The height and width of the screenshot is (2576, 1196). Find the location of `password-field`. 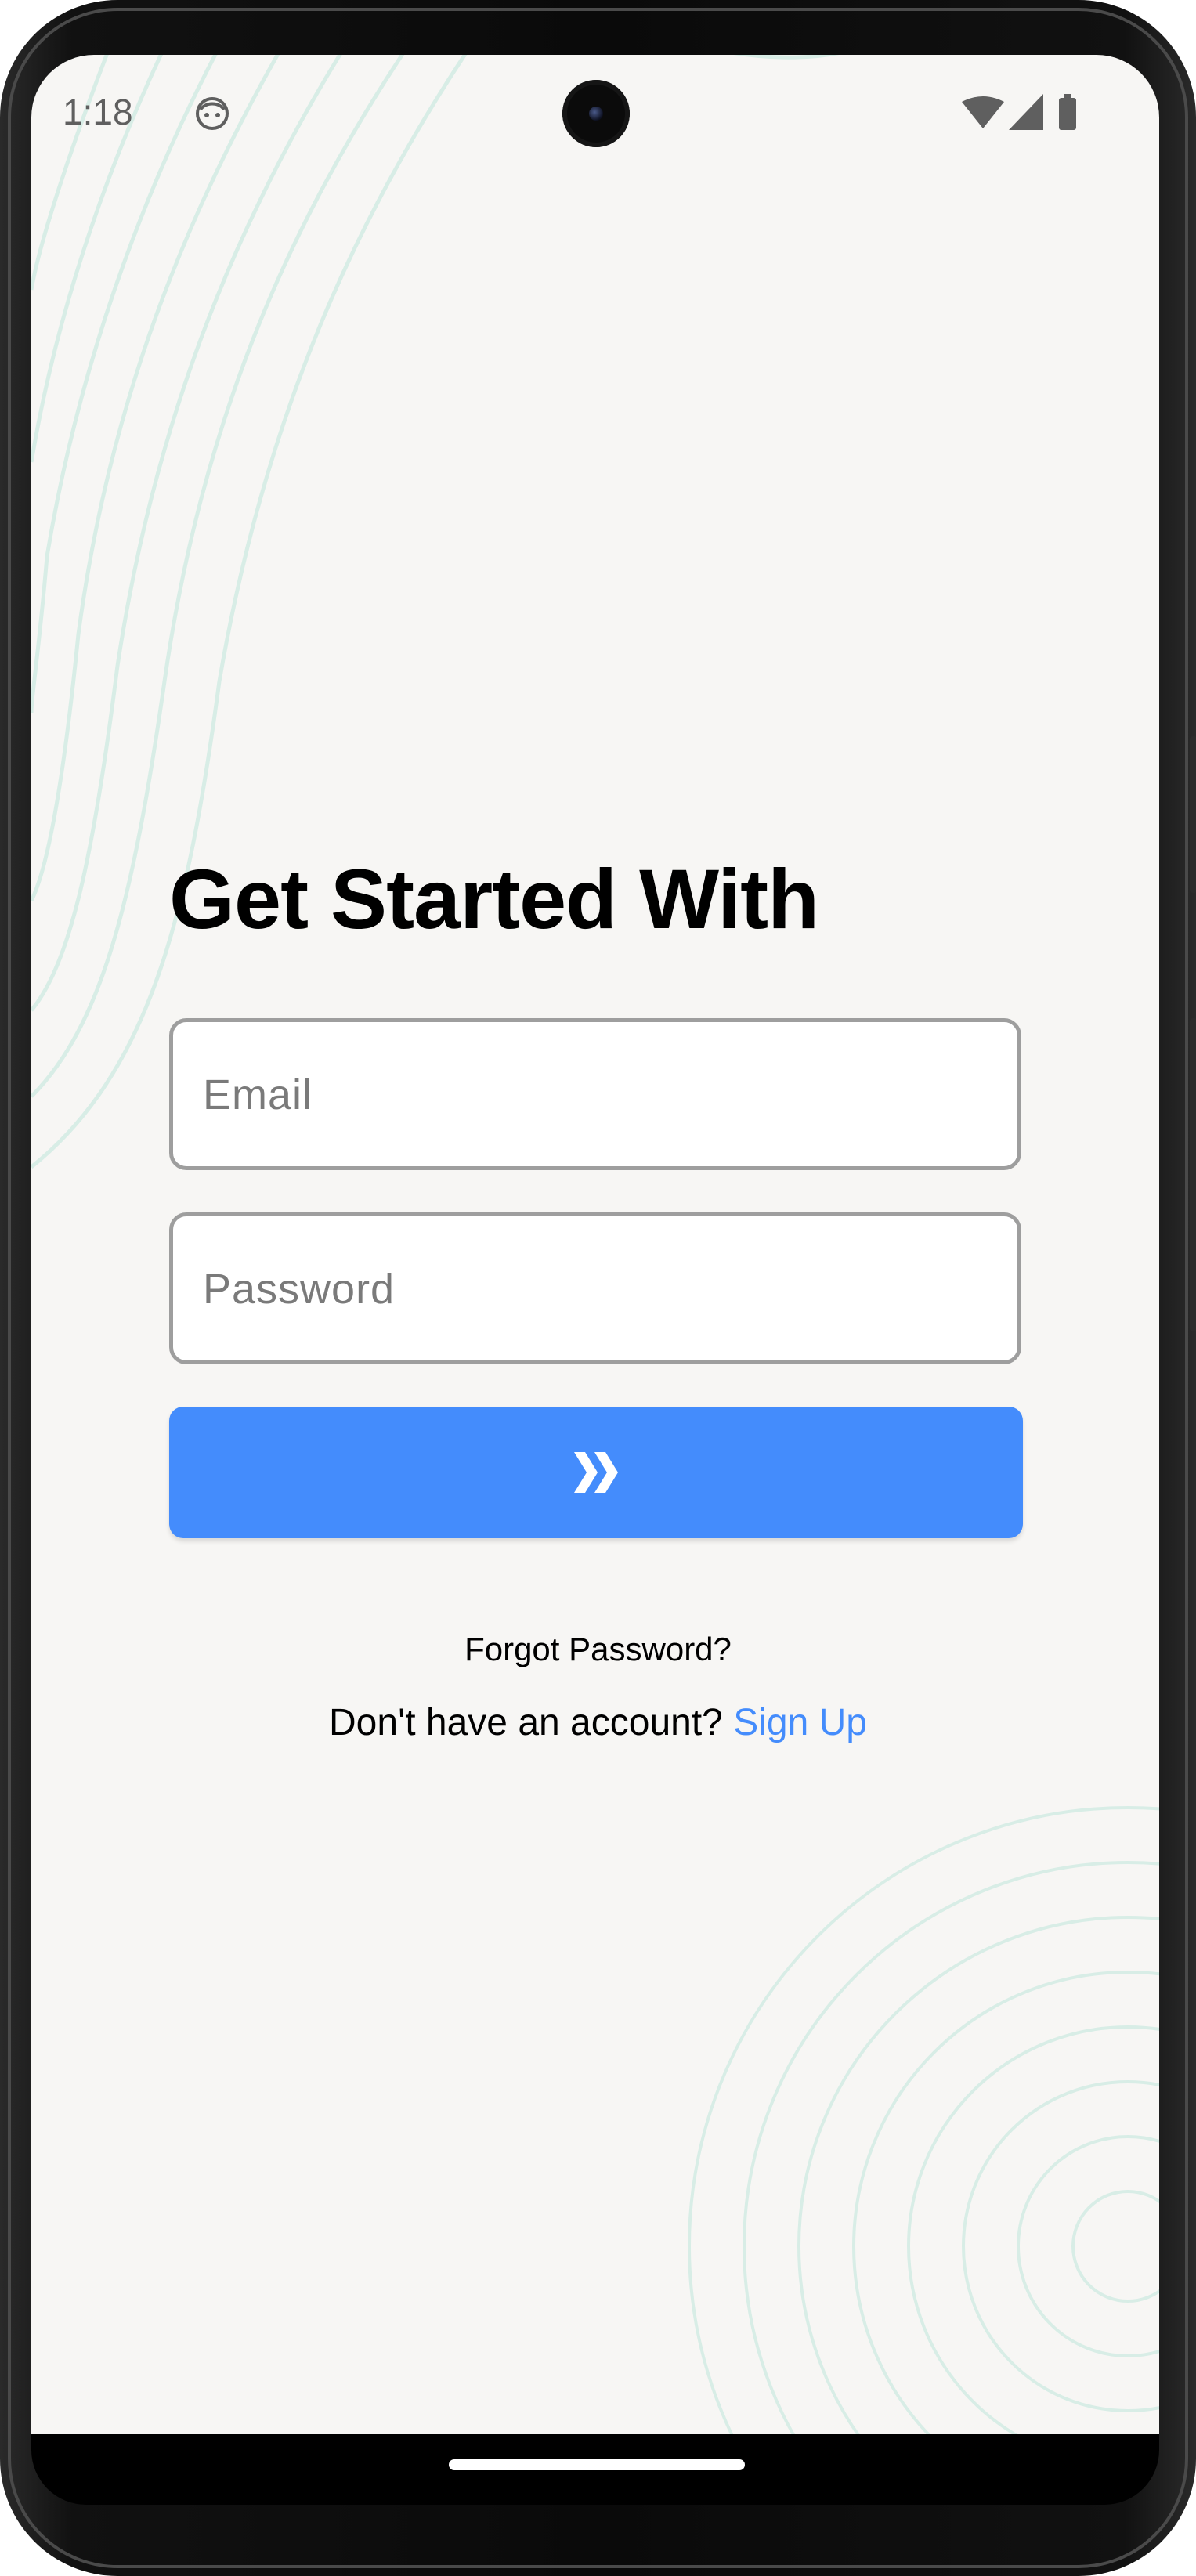

password-field is located at coordinates (595, 1288).